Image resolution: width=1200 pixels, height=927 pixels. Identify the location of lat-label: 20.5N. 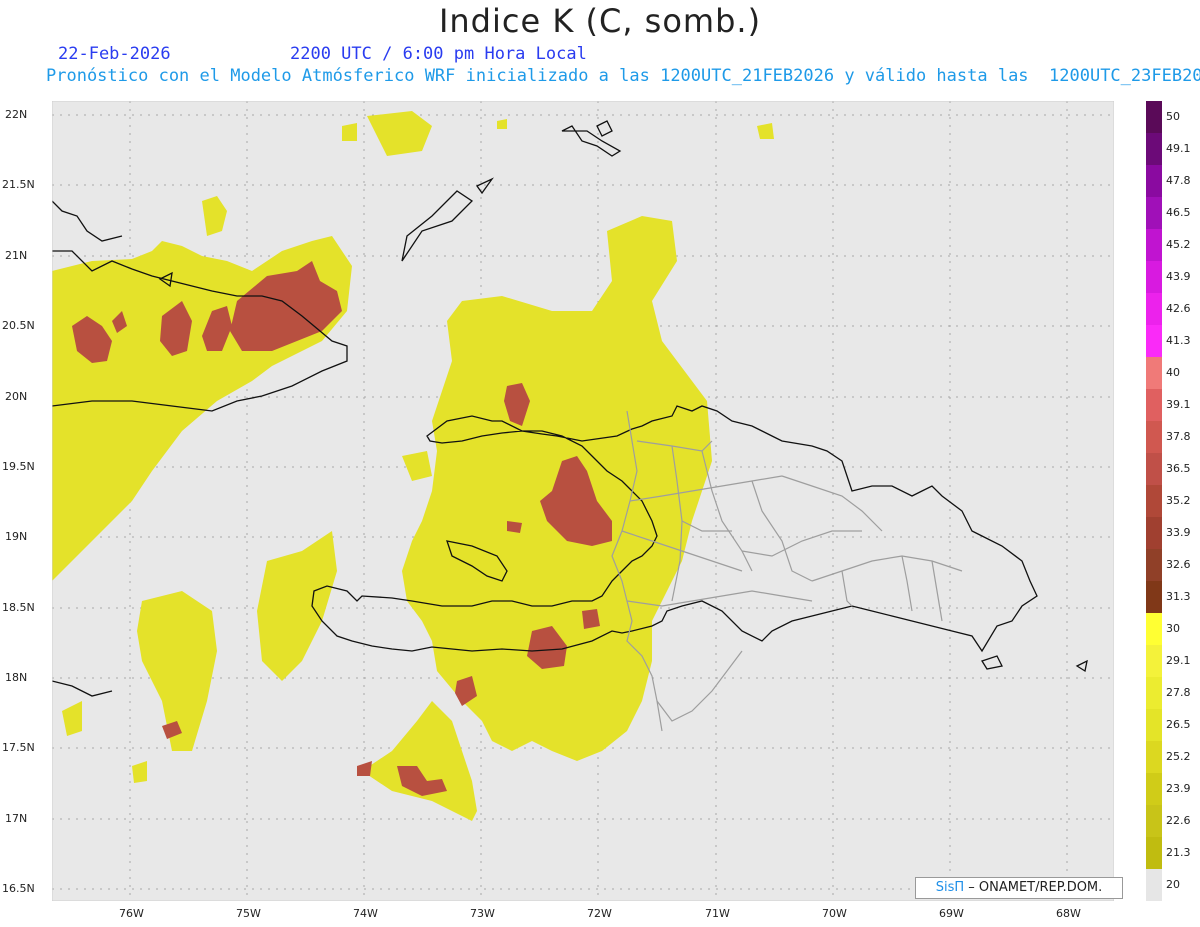
(18, 325).